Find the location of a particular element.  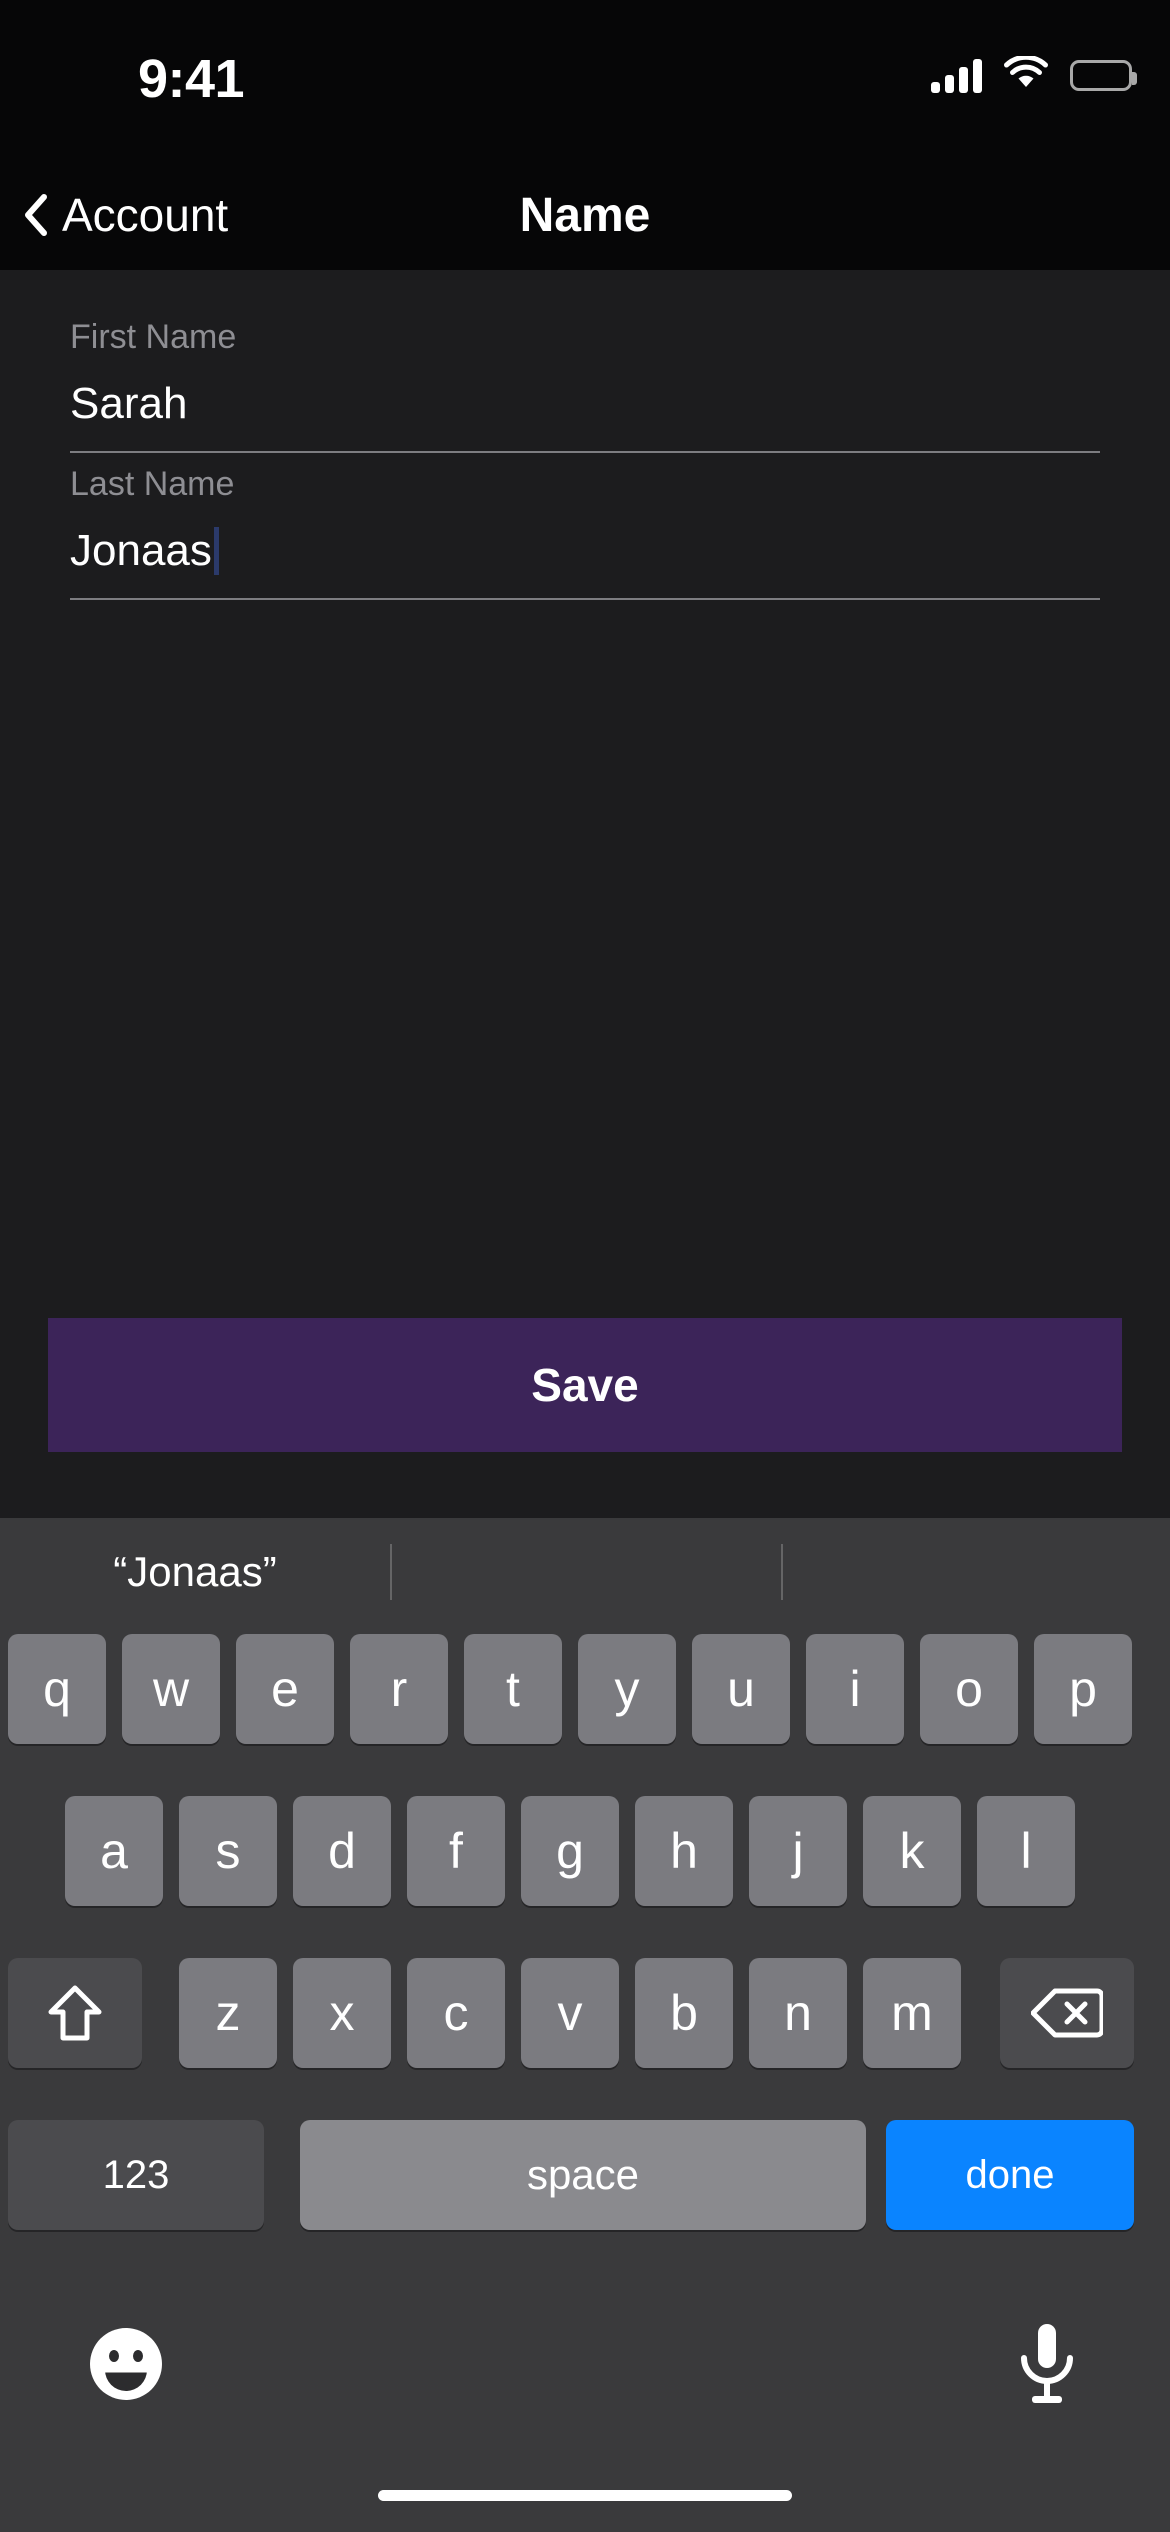

first-name-field-group: First Name Sarah is located at coordinates (585, 385).